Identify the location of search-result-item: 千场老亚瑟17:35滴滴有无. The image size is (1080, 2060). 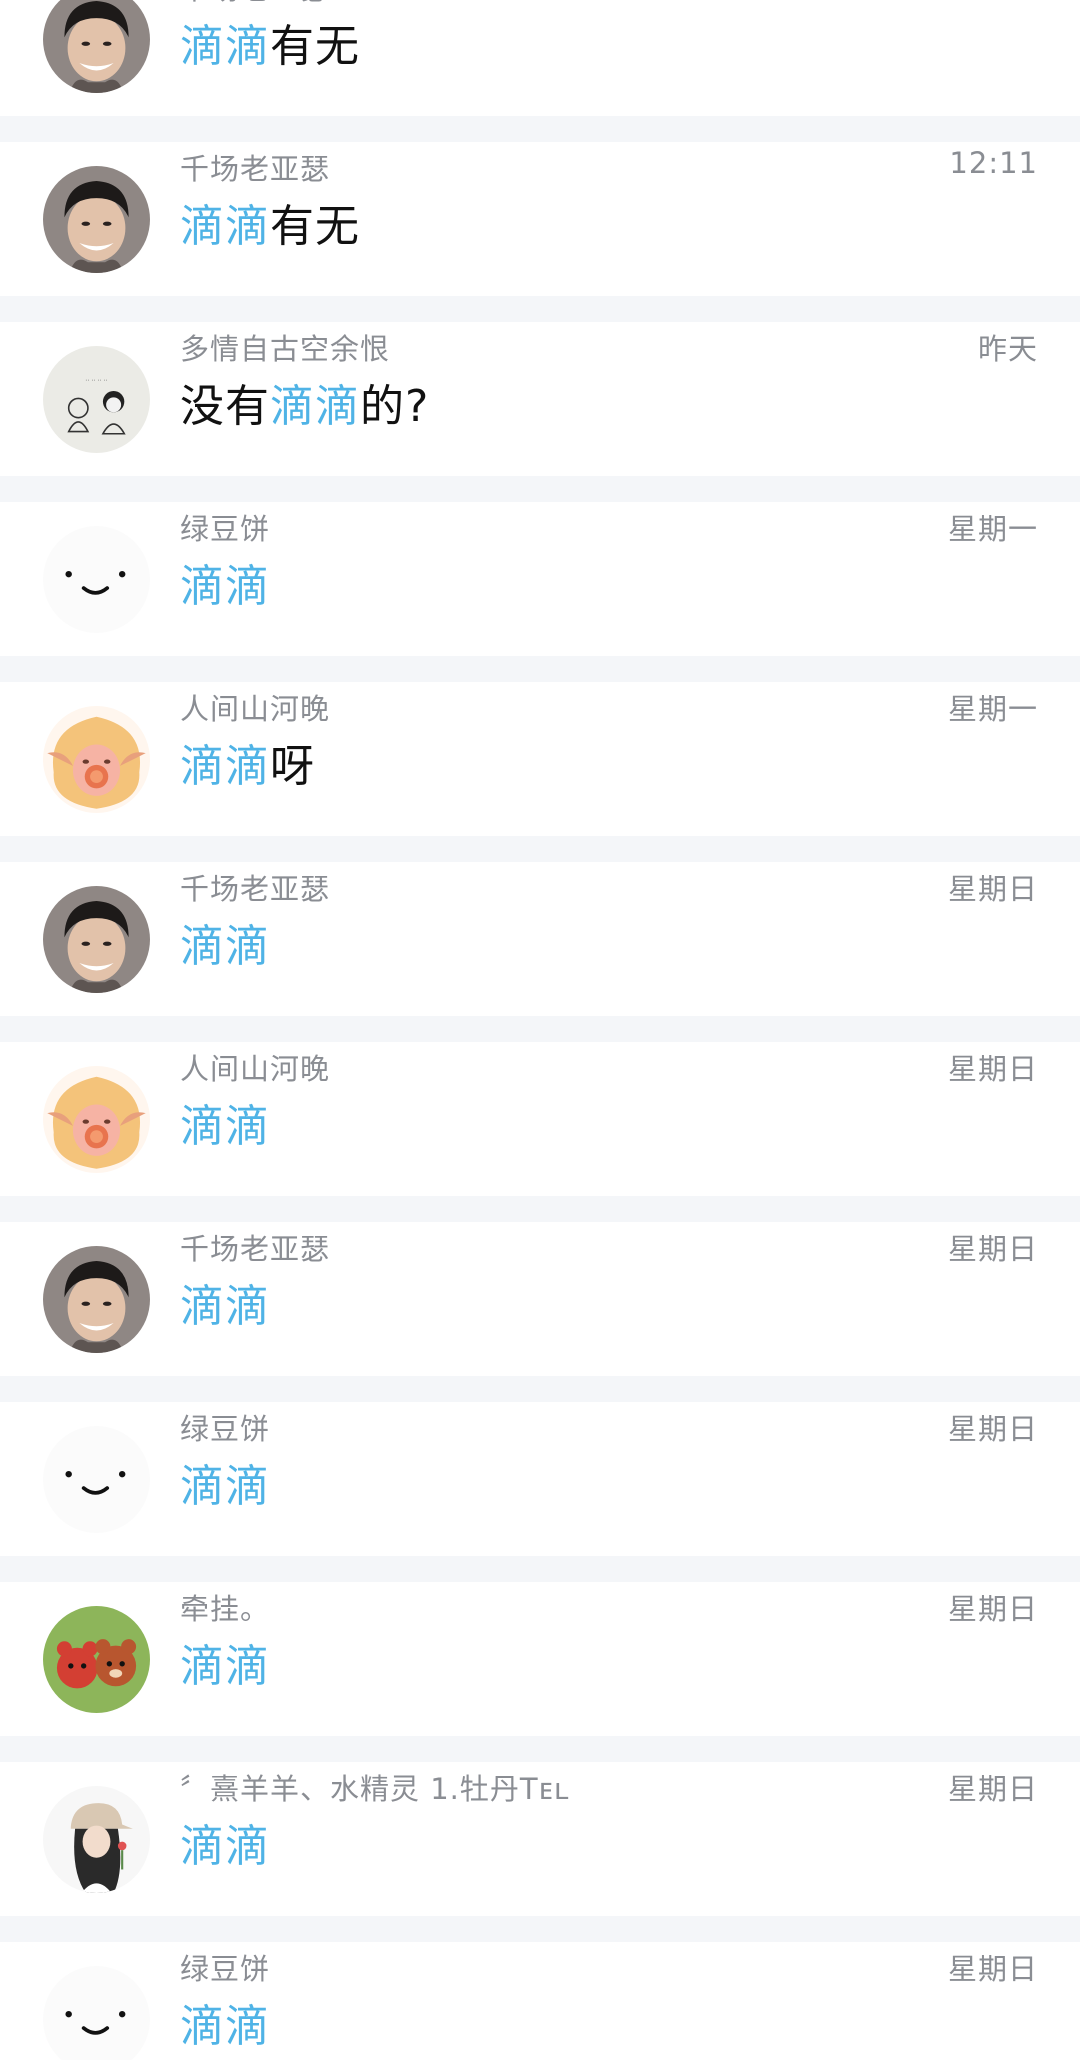
(540, 58).